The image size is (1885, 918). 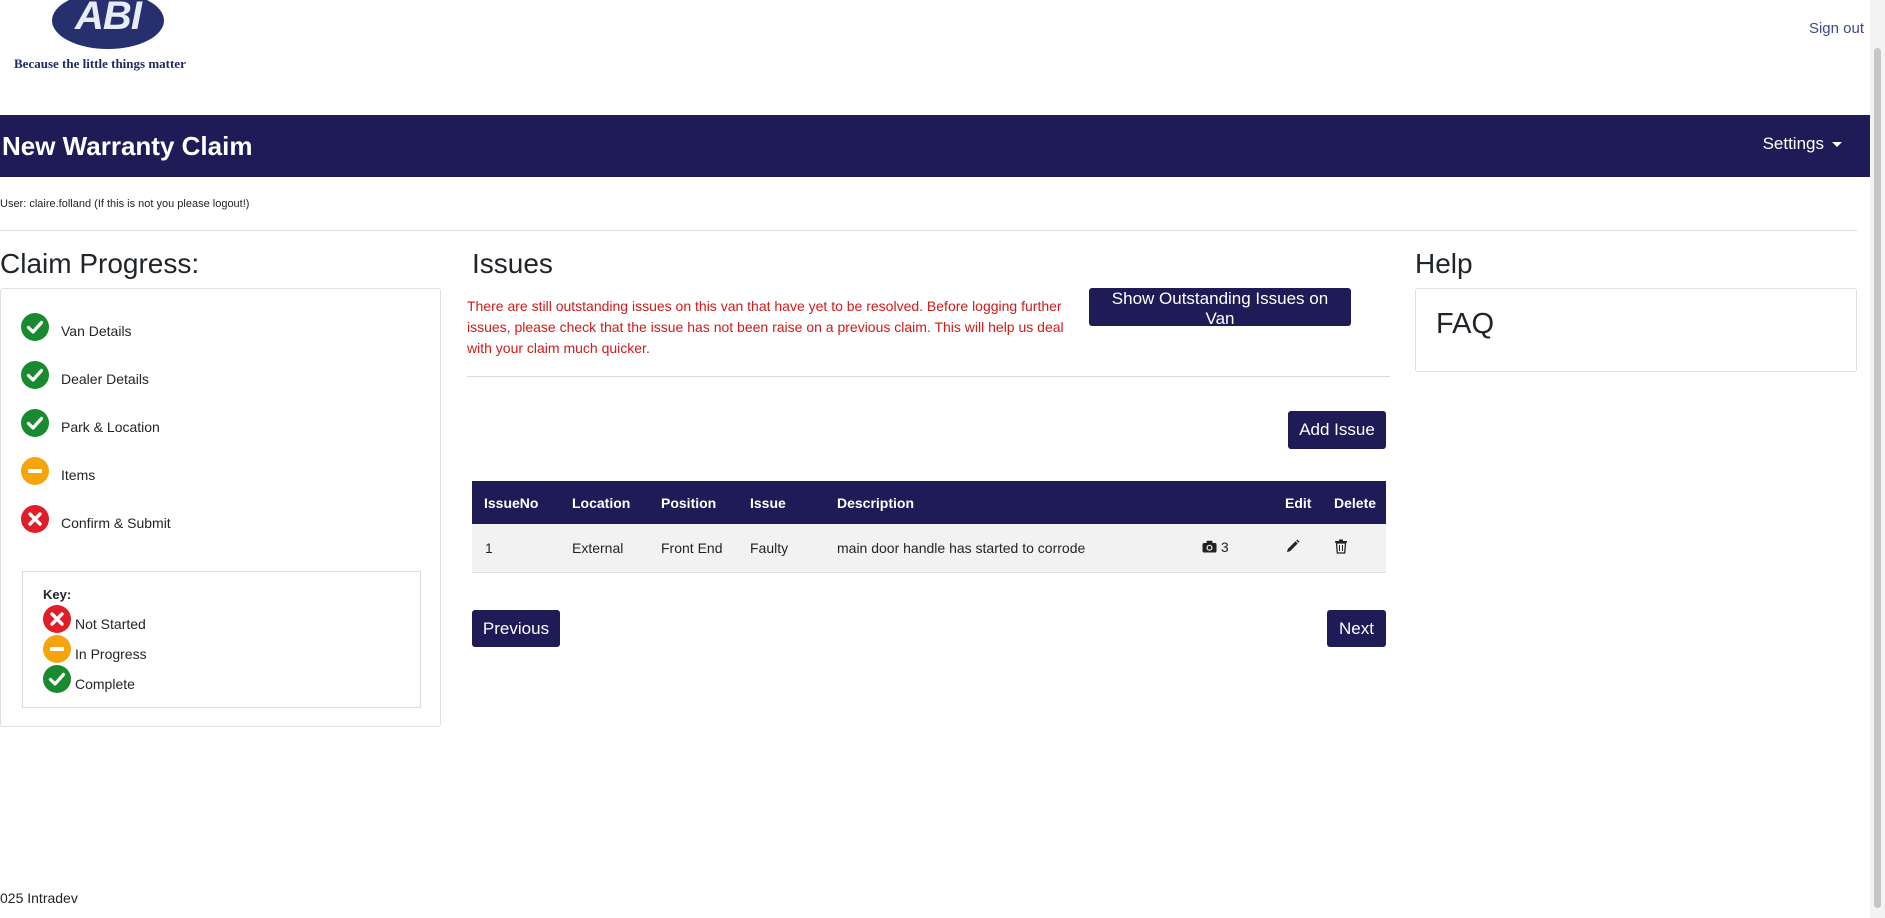 What do you see at coordinates (221, 639) in the screenshot?
I see `status-key: Key: Not Started In Progress Complete` at bounding box center [221, 639].